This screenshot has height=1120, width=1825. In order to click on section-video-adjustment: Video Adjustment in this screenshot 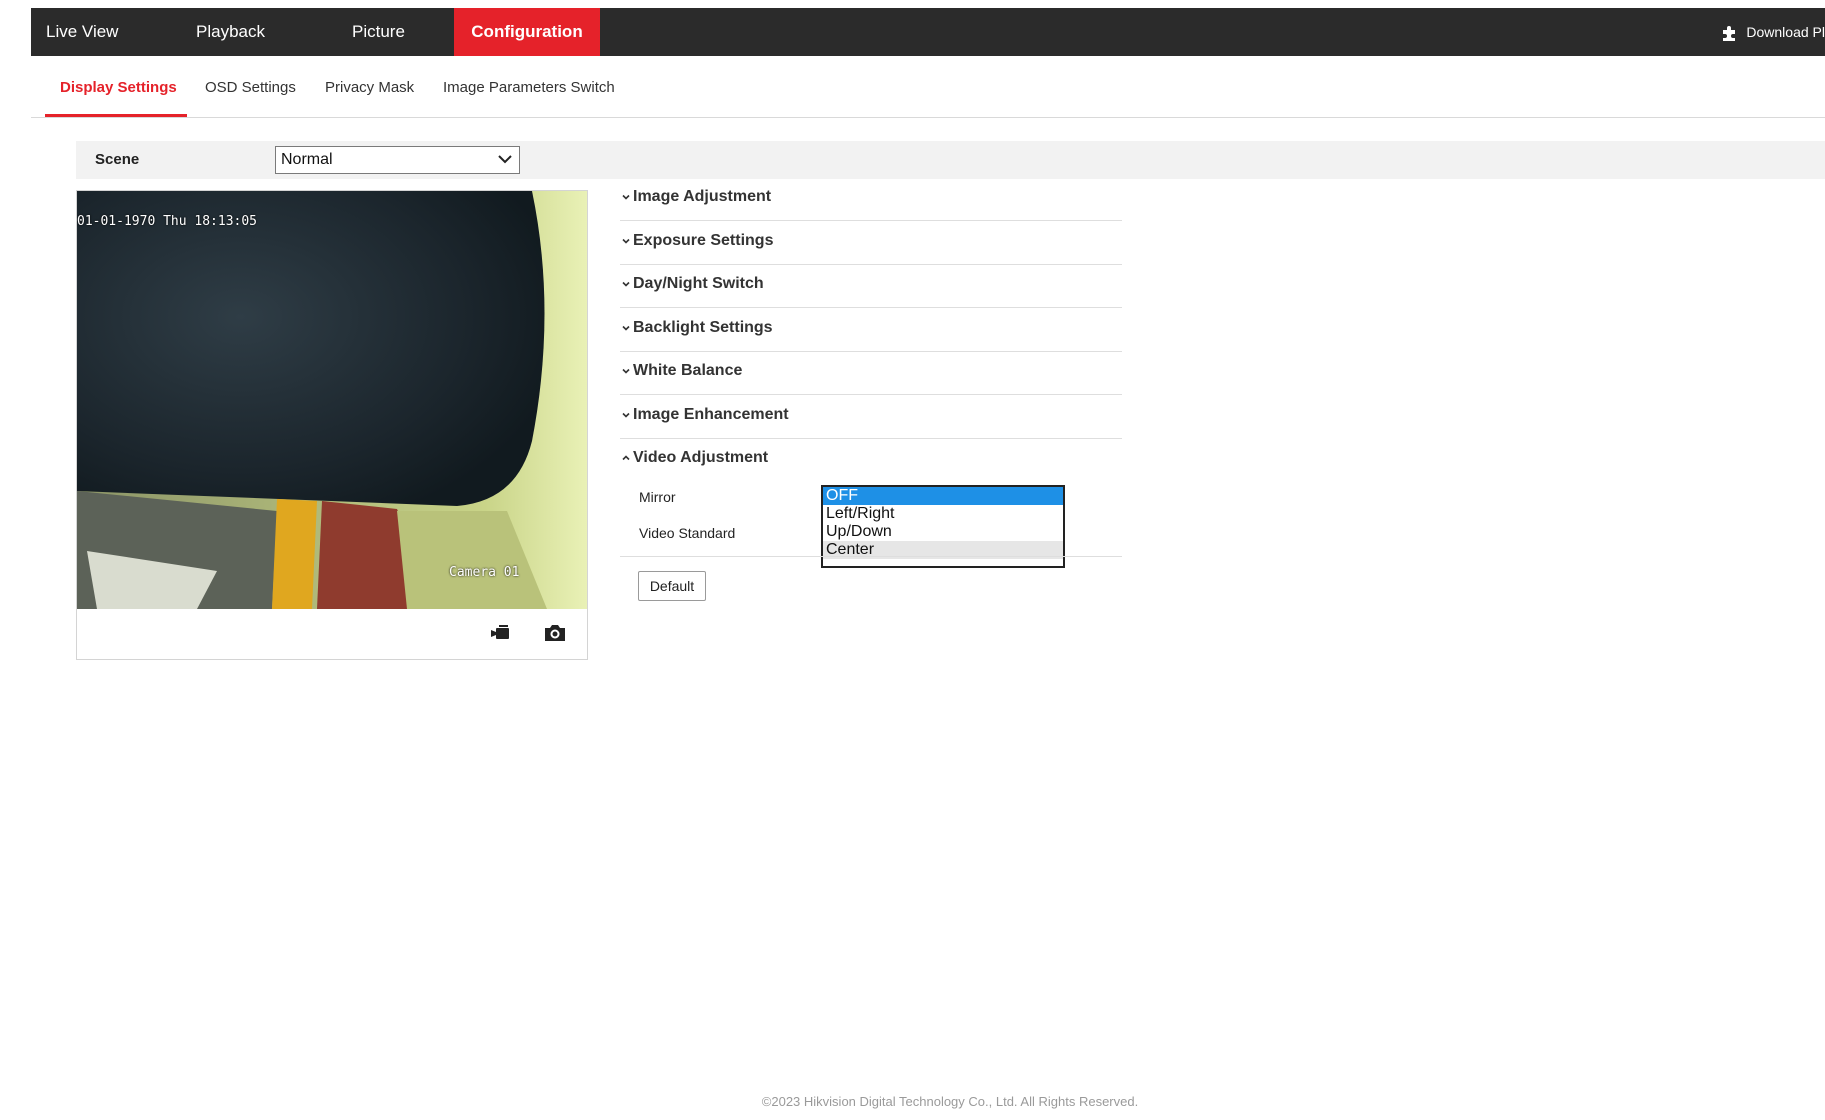, I will do `click(871, 460)`.